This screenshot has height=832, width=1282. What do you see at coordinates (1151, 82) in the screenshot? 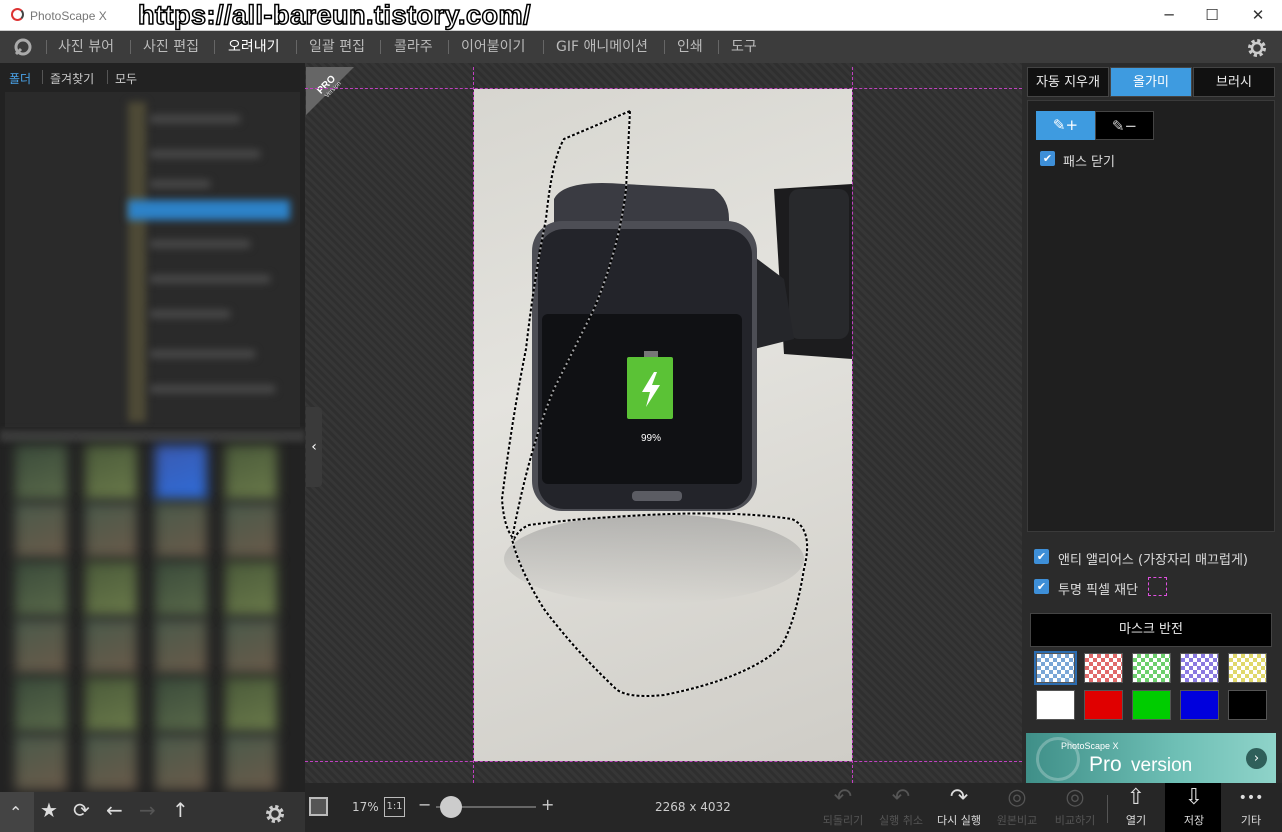
I see `tab-lasso: 올가미` at bounding box center [1151, 82].